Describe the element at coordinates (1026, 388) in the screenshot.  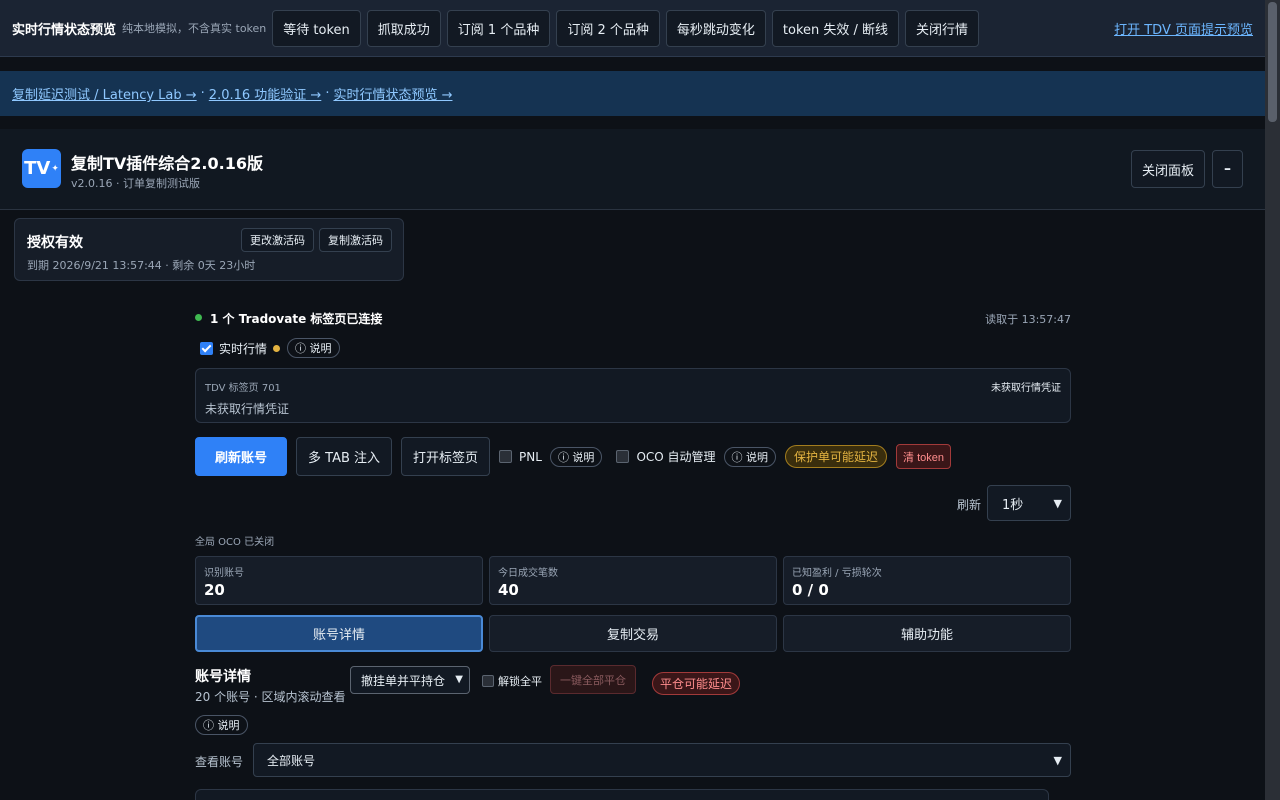
I see `tdv-tab-status: 未获取行情凭证` at that location.